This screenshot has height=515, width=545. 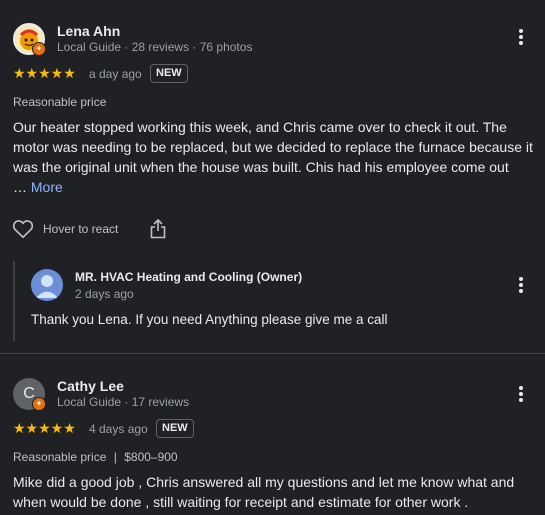 What do you see at coordinates (521, 287) in the screenshot?
I see `reply-more-options-icon` at bounding box center [521, 287].